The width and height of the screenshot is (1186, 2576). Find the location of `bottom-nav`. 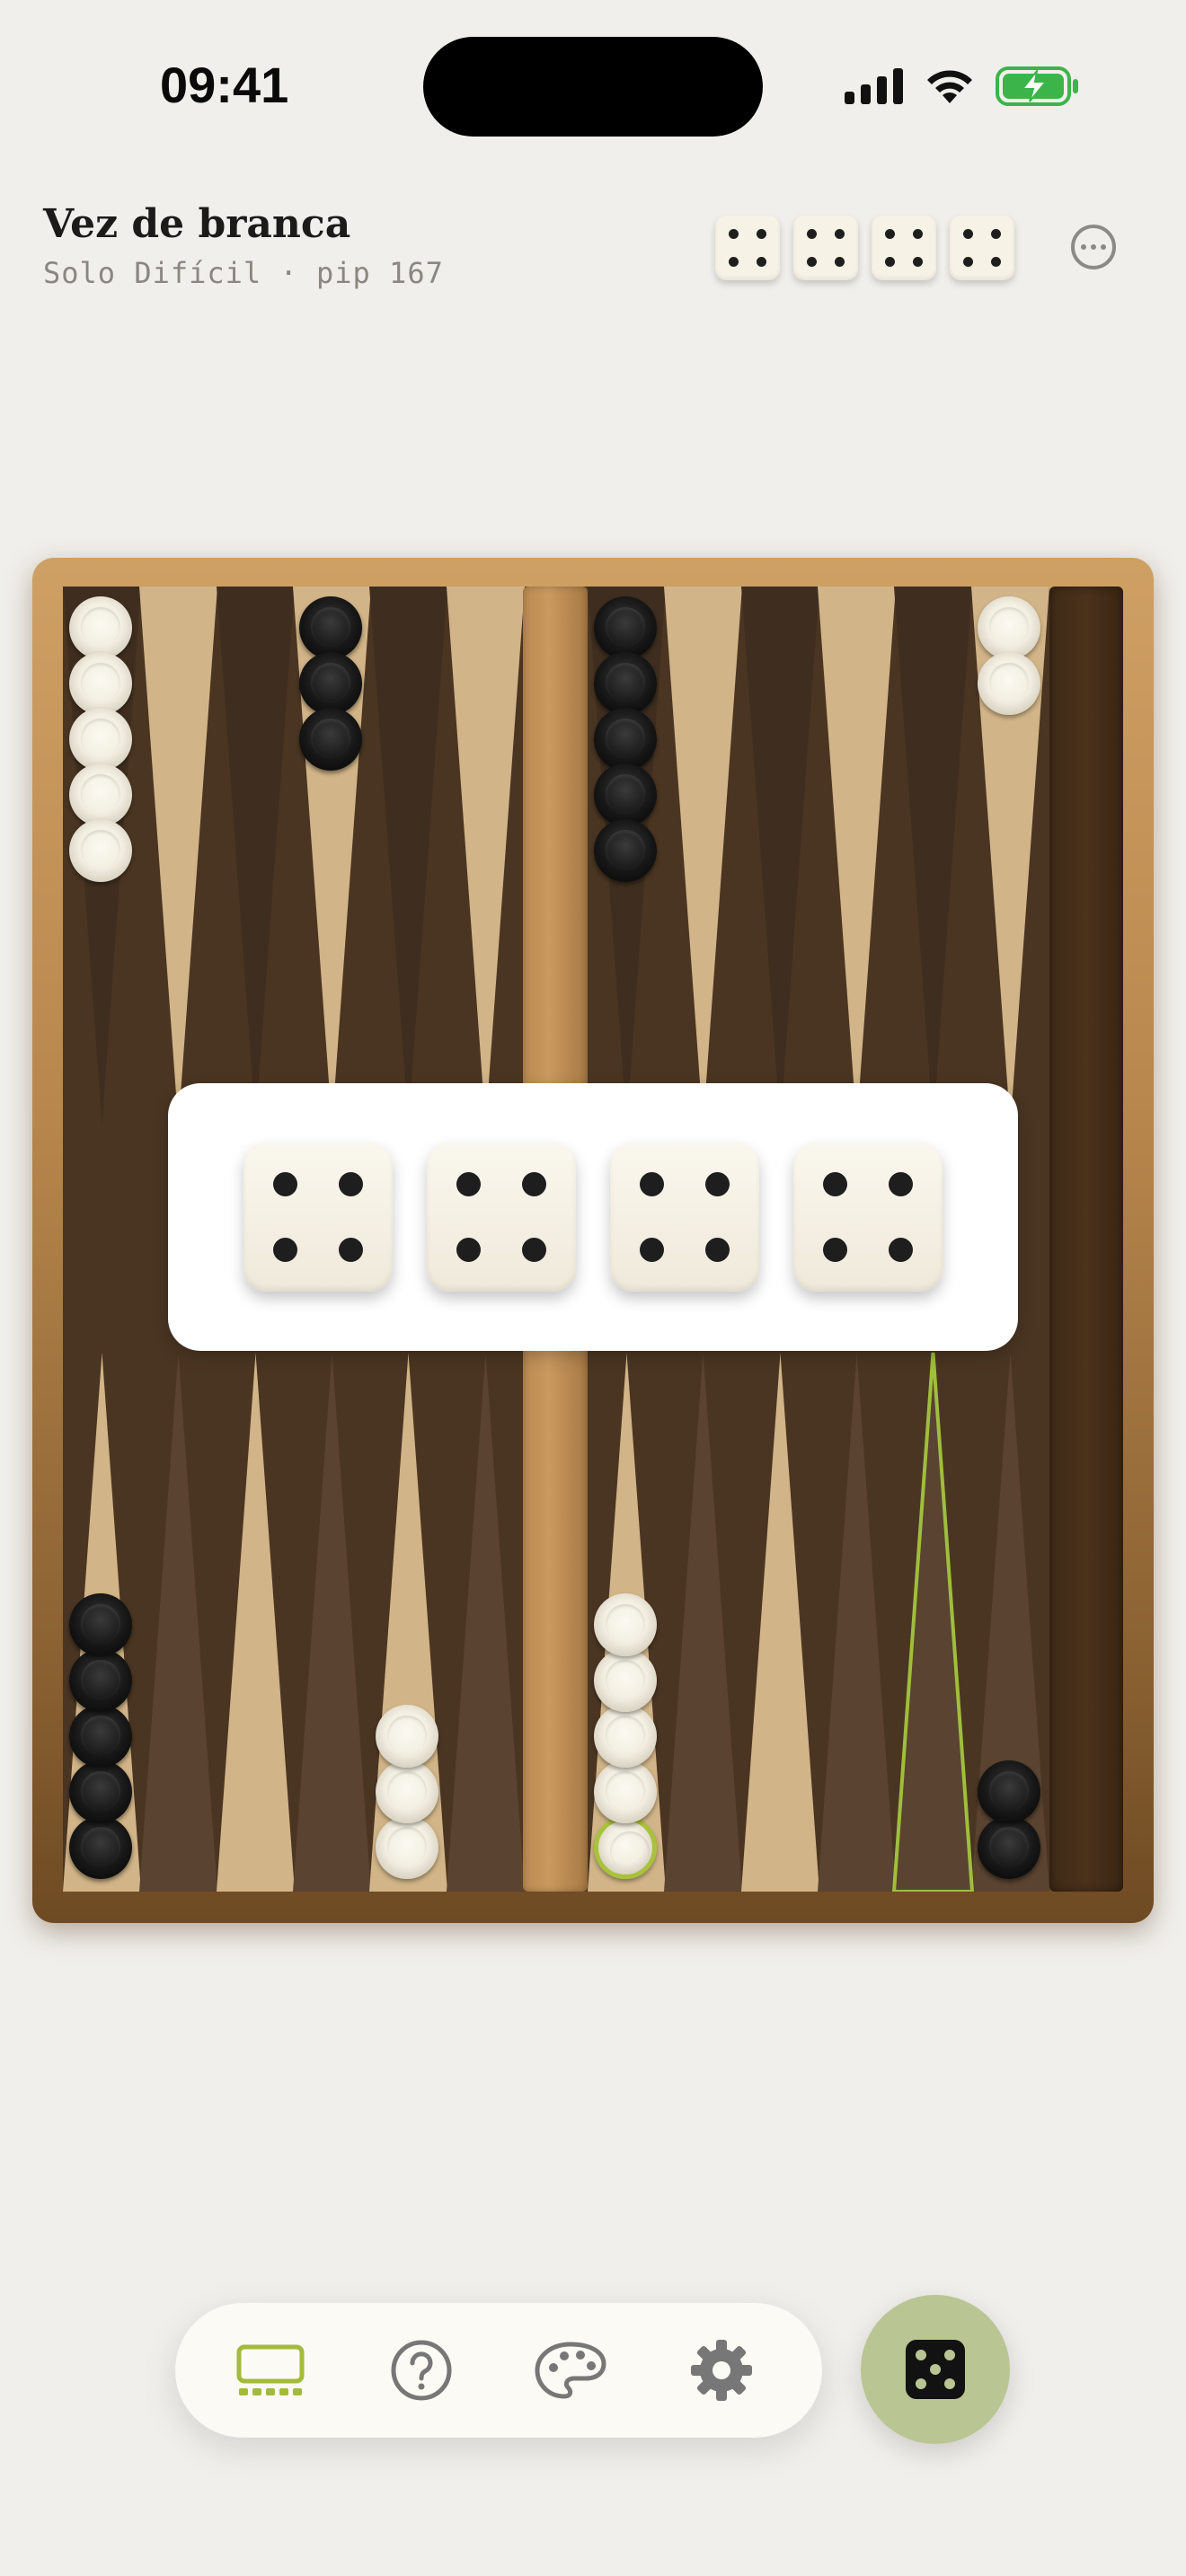

bottom-nav is located at coordinates (498, 2370).